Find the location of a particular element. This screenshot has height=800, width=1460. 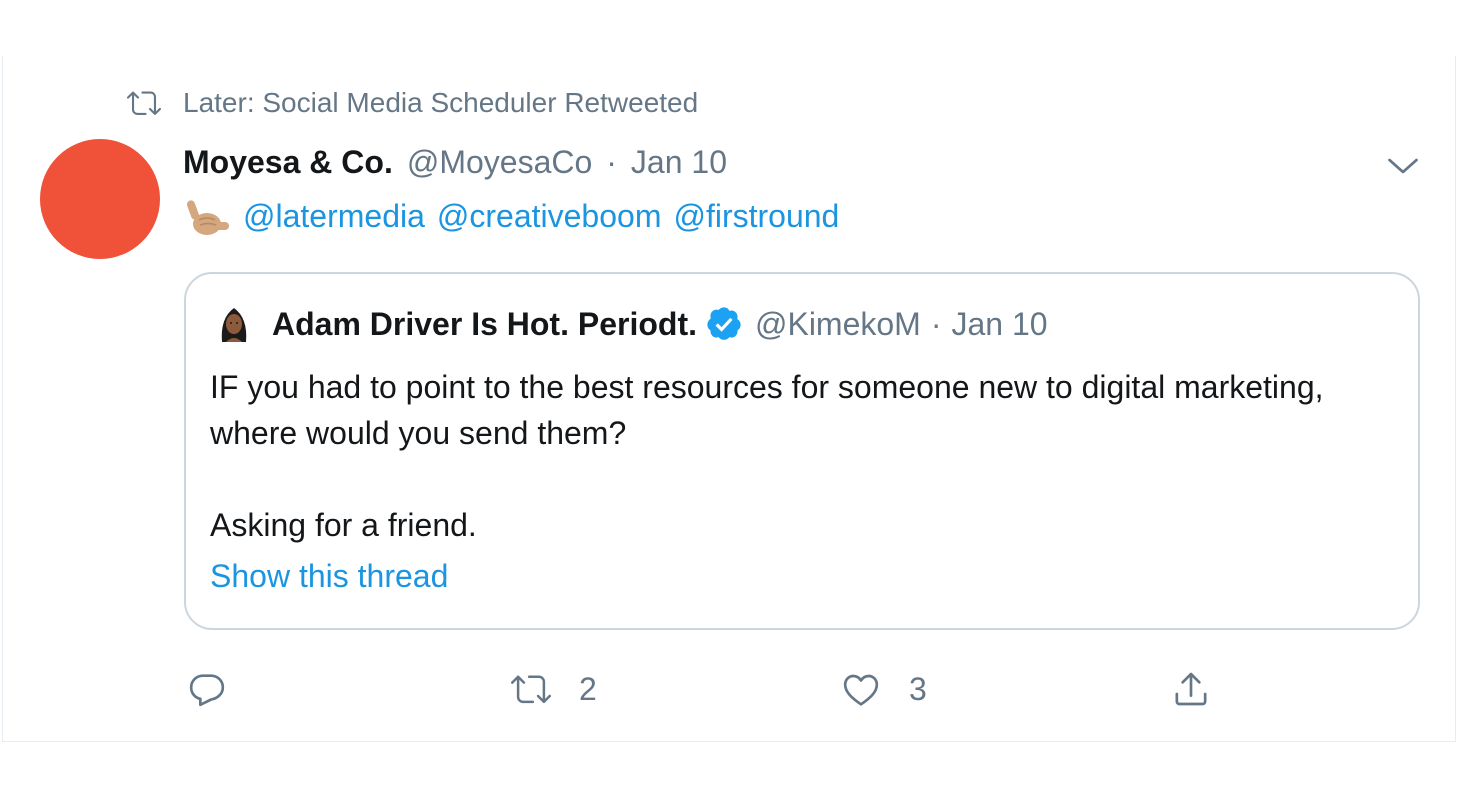

show-thread-link: Show this thread is located at coordinates (329, 576).